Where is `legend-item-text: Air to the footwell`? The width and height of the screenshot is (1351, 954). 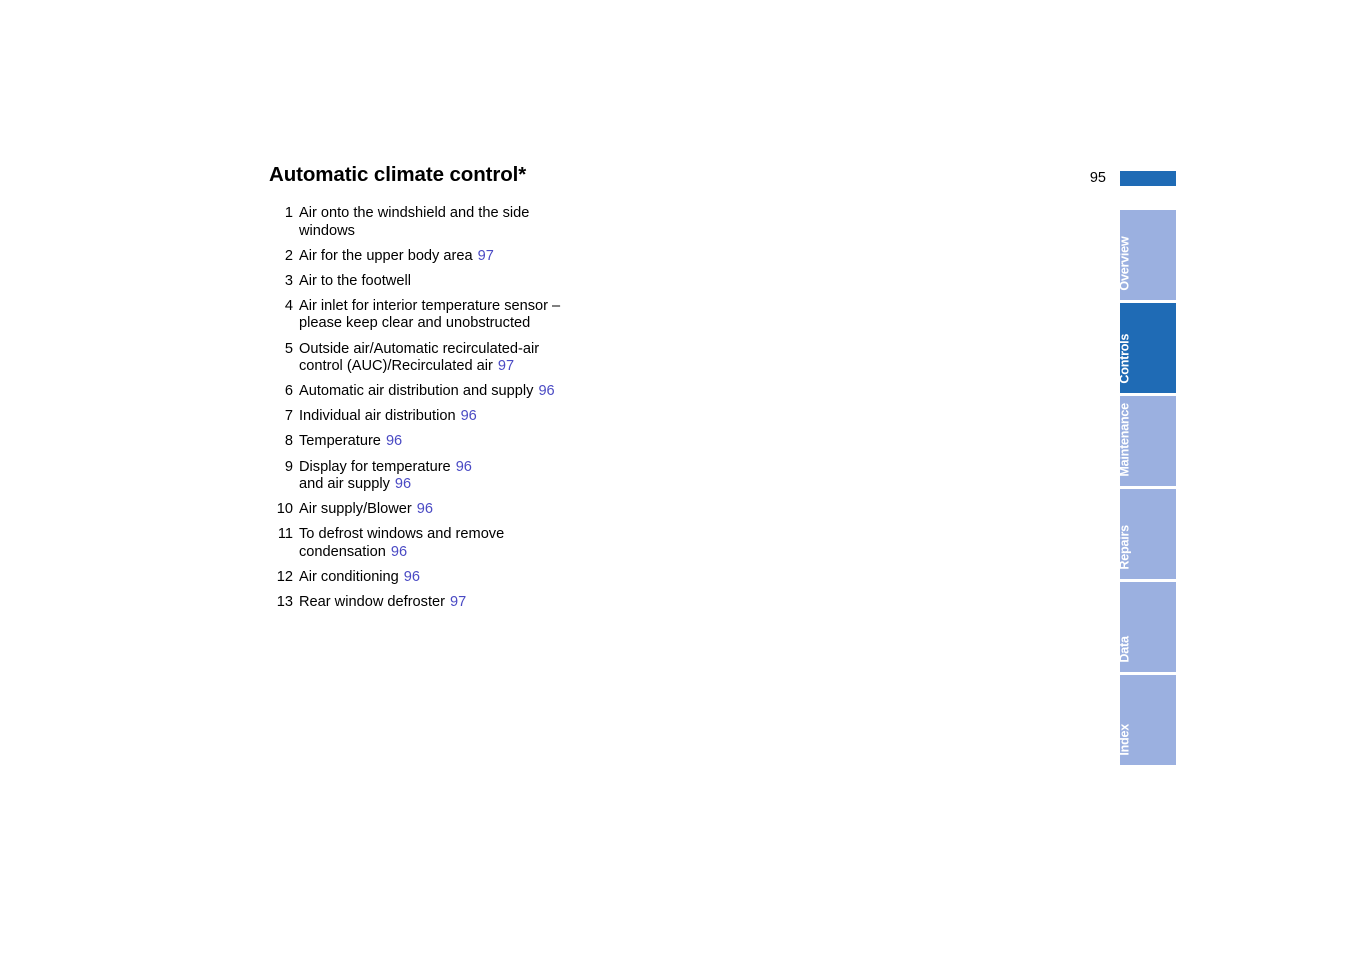
legend-item-text: Air to the footwell is located at coordinates (355, 282).